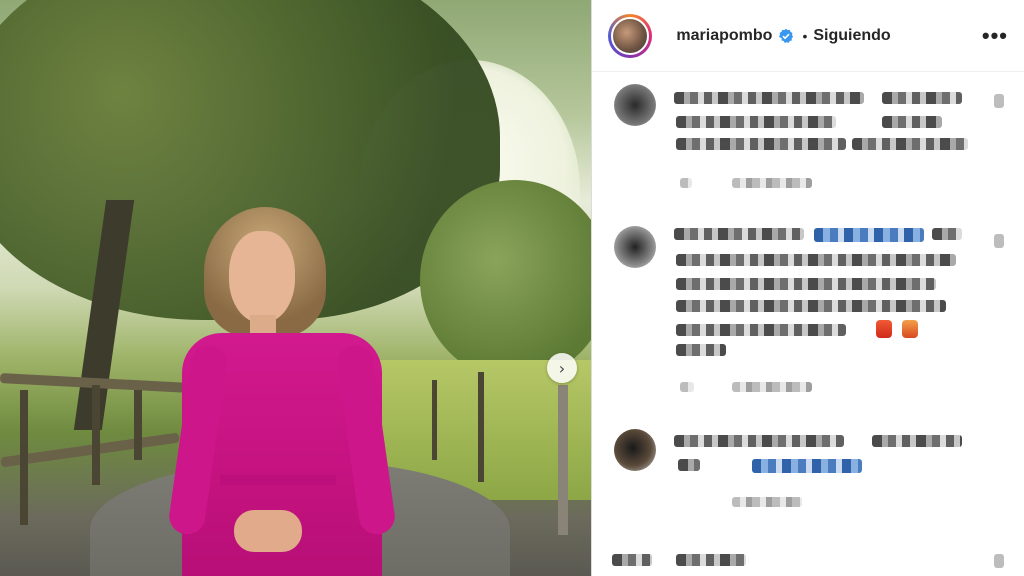 The height and width of the screenshot is (576, 1024). I want to click on story-ring, so click(630, 35).